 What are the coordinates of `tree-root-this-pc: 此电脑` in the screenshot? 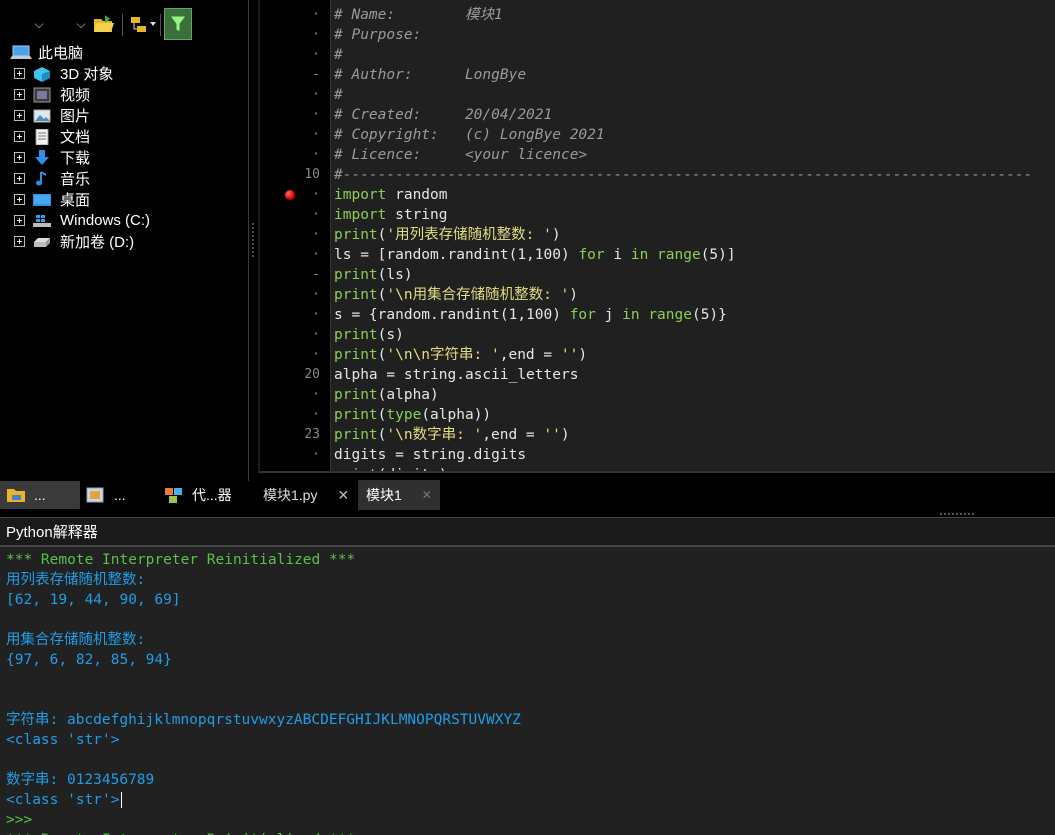 It's located at (46, 52).